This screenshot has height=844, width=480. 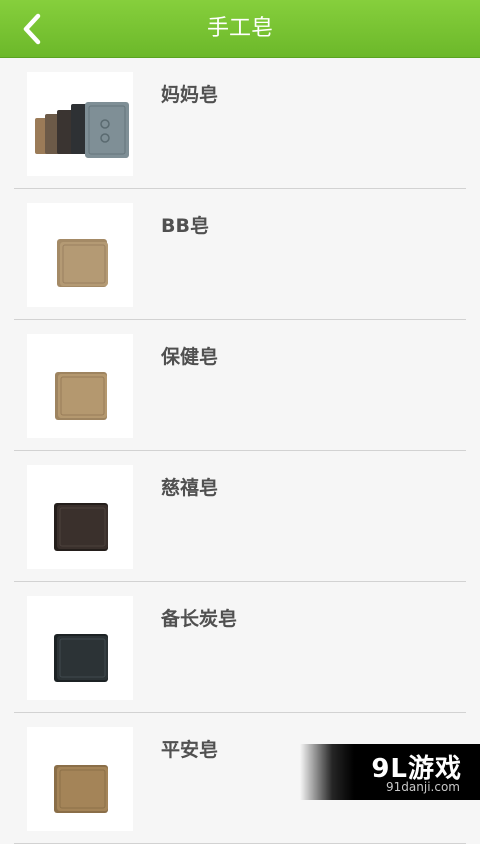 I want to click on item-name: 平安皂, so click(x=189, y=748).